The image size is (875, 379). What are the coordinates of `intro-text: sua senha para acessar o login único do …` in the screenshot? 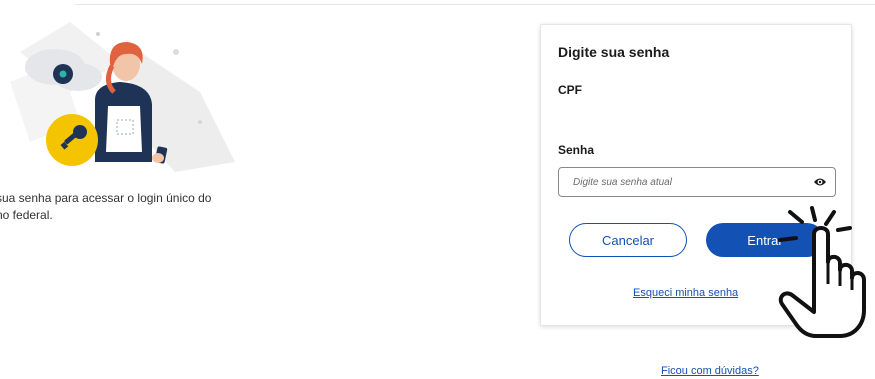 It's located at (128, 207).